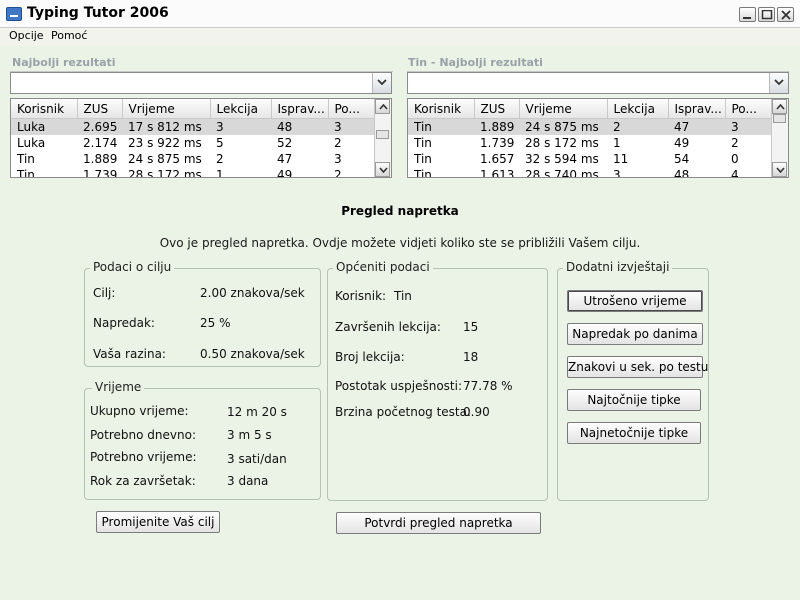 The height and width of the screenshot is (600, 800). I want to click on maximize-button, so click(766, 14).